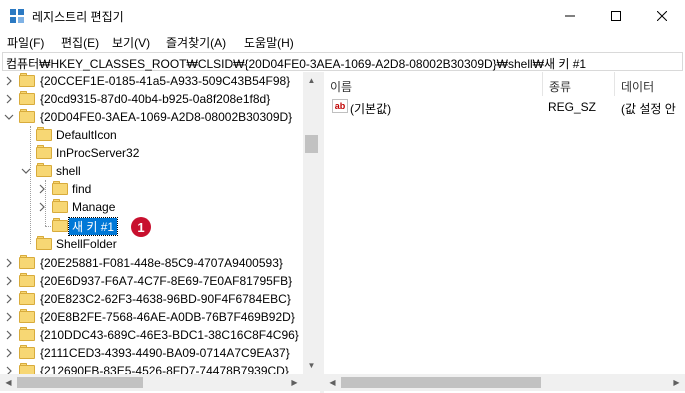 This screenshot has width=685, height=393. Describe the element at coordinates (648, 109) in the screenshot. I see `value-data: (값 설정 안` at that location.